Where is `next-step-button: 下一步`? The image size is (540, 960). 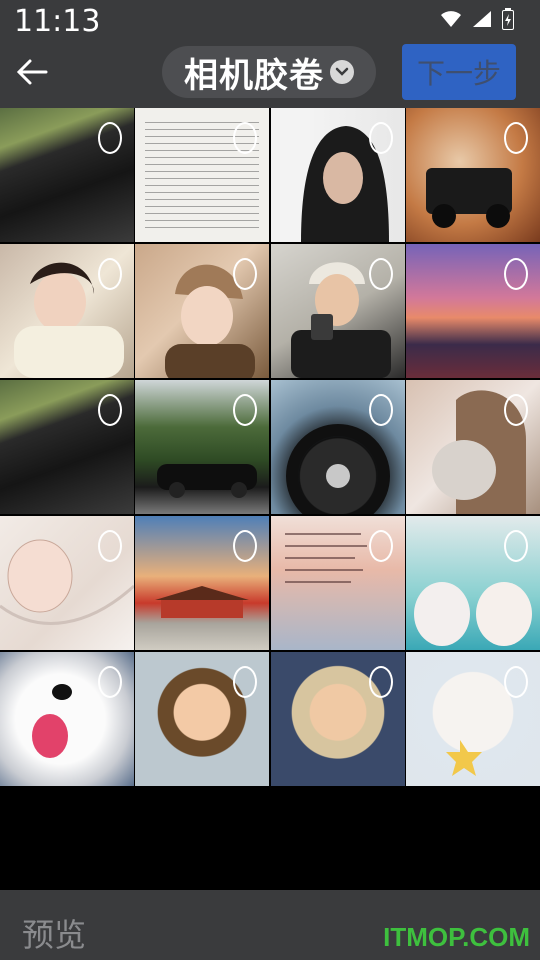 next-step-button: 下一步 is located at coordinates (459, 72).